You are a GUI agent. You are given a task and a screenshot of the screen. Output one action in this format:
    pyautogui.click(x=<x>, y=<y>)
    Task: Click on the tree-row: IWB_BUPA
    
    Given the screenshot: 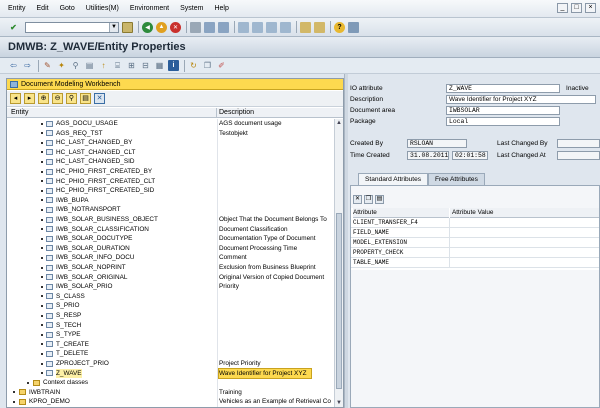 What is the action you would take?
    pyautogui.click(x=170, y=200)
    